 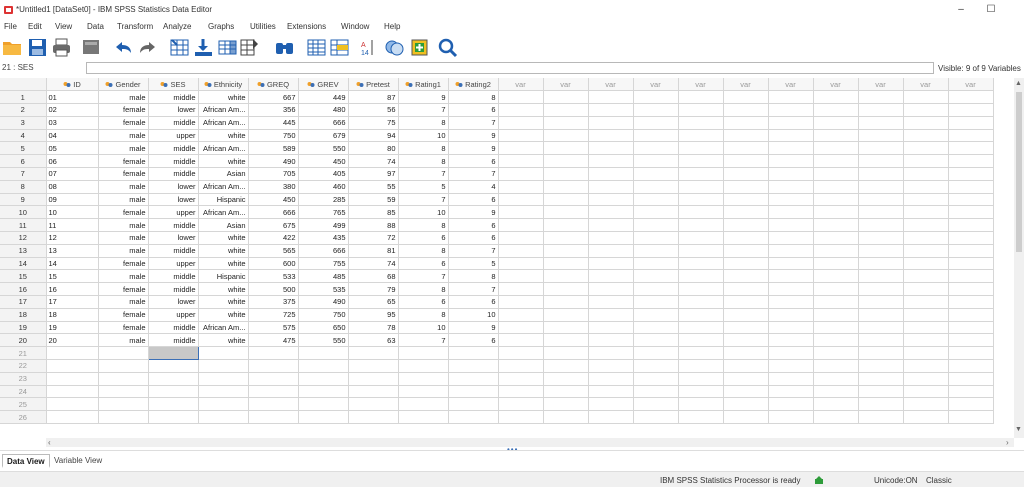 I want to click on cell-pretest: 68, so click(x=373, y=276).